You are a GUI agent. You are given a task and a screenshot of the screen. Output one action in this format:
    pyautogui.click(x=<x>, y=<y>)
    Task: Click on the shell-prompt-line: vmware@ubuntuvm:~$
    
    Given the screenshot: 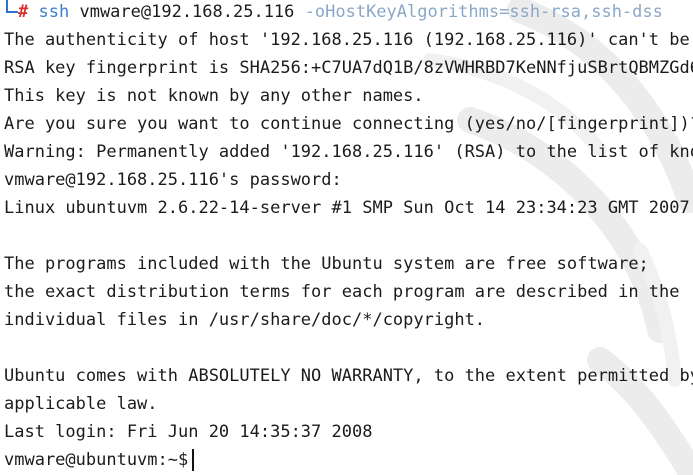 What is the action you would take?
    pyautogui.click(x=348, y=460)
    